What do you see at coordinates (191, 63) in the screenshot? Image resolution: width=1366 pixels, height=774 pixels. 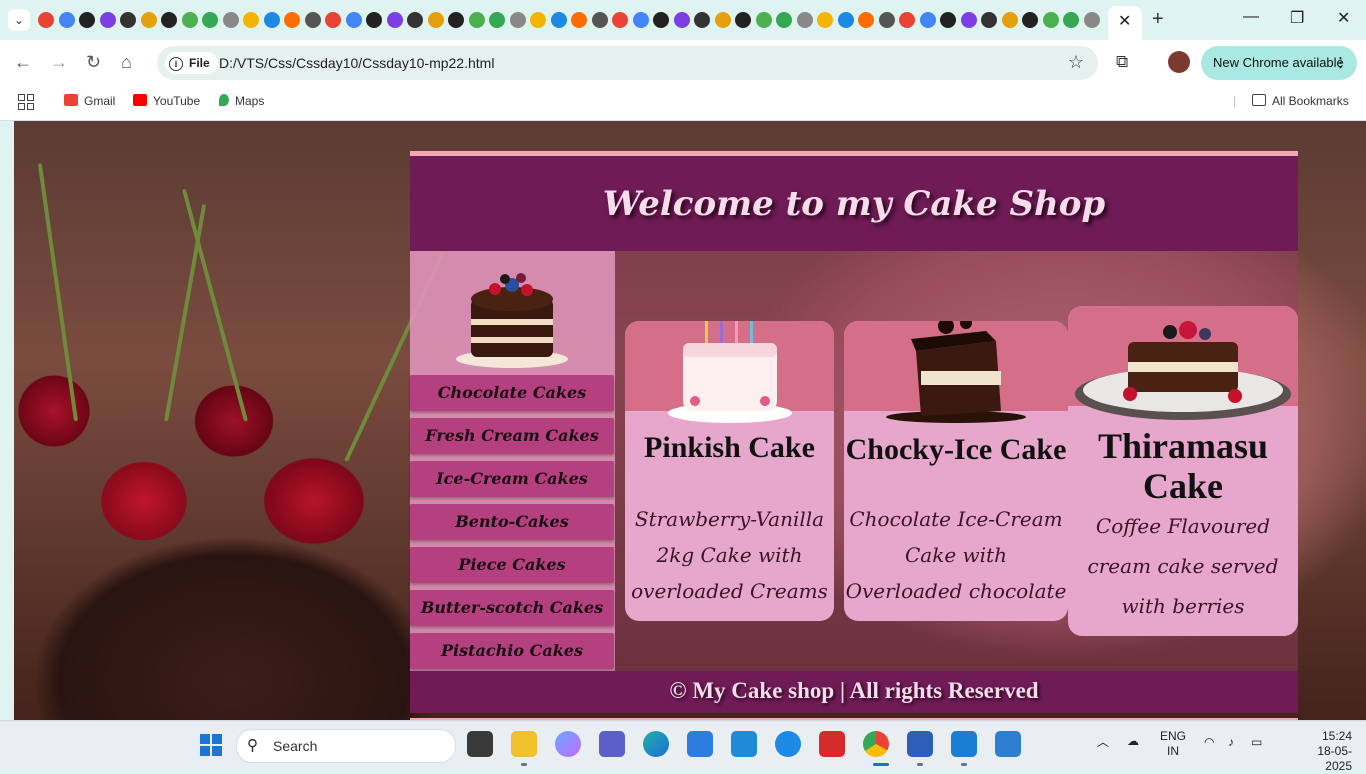 I see `site-info-chip: i File` at bounding box center [191, 63].